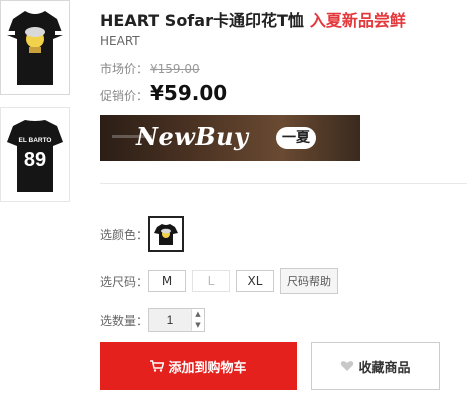 The image size is (467, 405). Describe the element at coordinates (357, 20) in the screenshot. I see `promo-tag: 入夏新品尝鲜` at that location.